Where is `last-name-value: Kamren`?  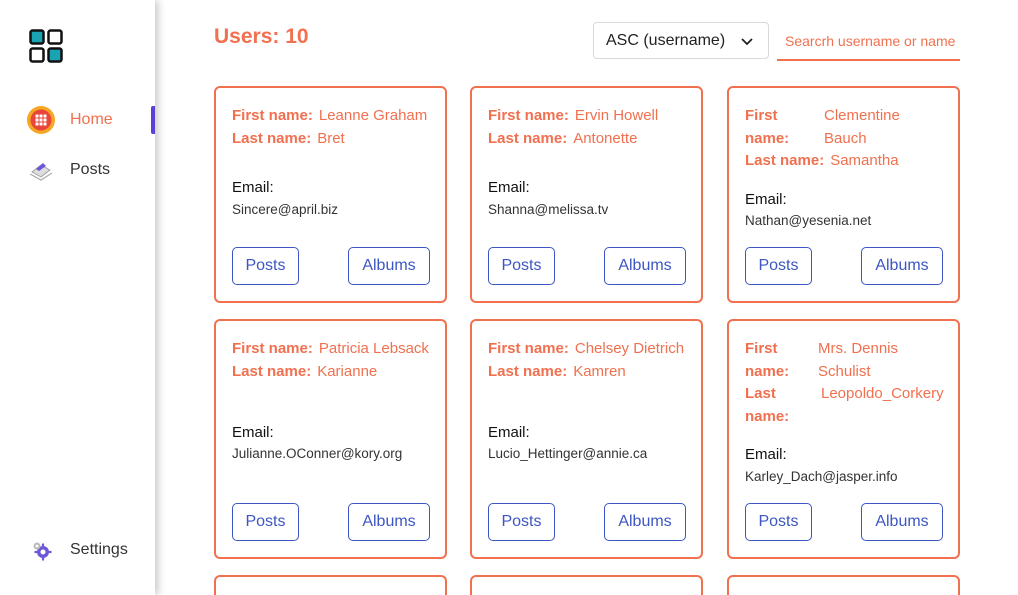
last-name-value: Kamren is located at coordinates (599, 371).